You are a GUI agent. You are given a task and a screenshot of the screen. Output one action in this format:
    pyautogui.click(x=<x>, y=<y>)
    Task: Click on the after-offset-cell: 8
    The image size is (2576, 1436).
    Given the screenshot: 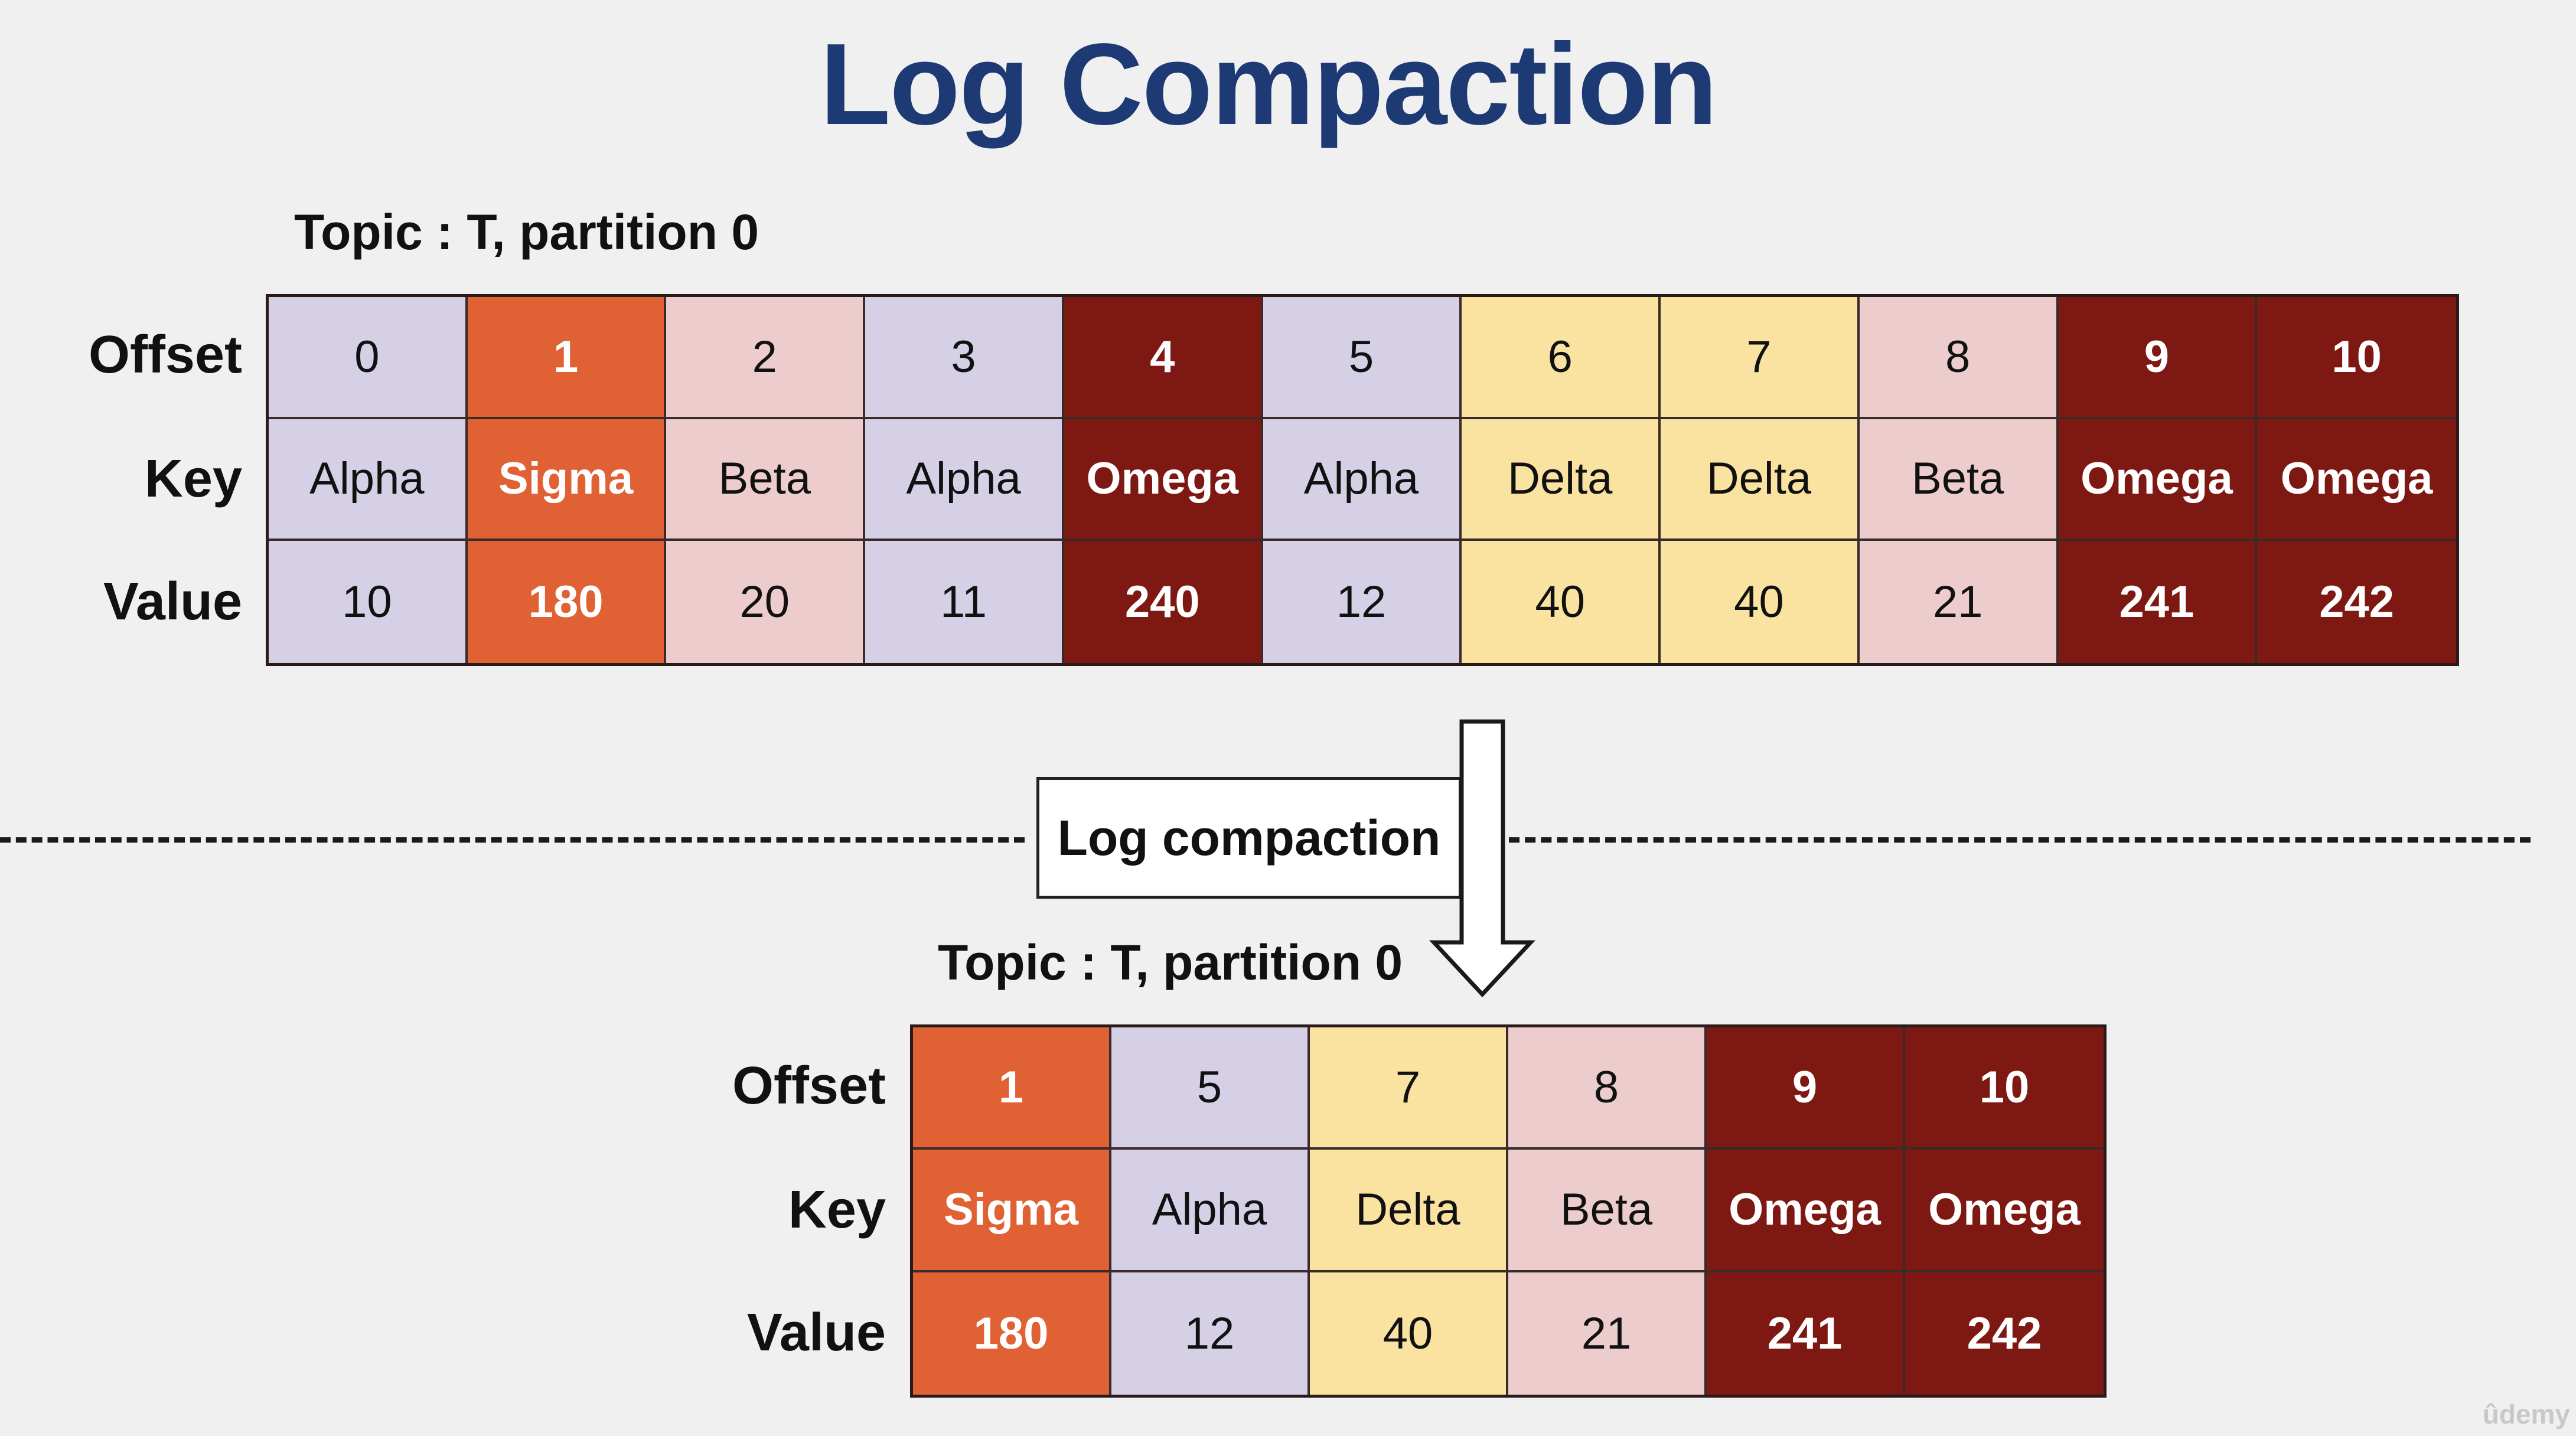 What is the action you would take?
    pyautogui.click(x=1607, y=1088)
    